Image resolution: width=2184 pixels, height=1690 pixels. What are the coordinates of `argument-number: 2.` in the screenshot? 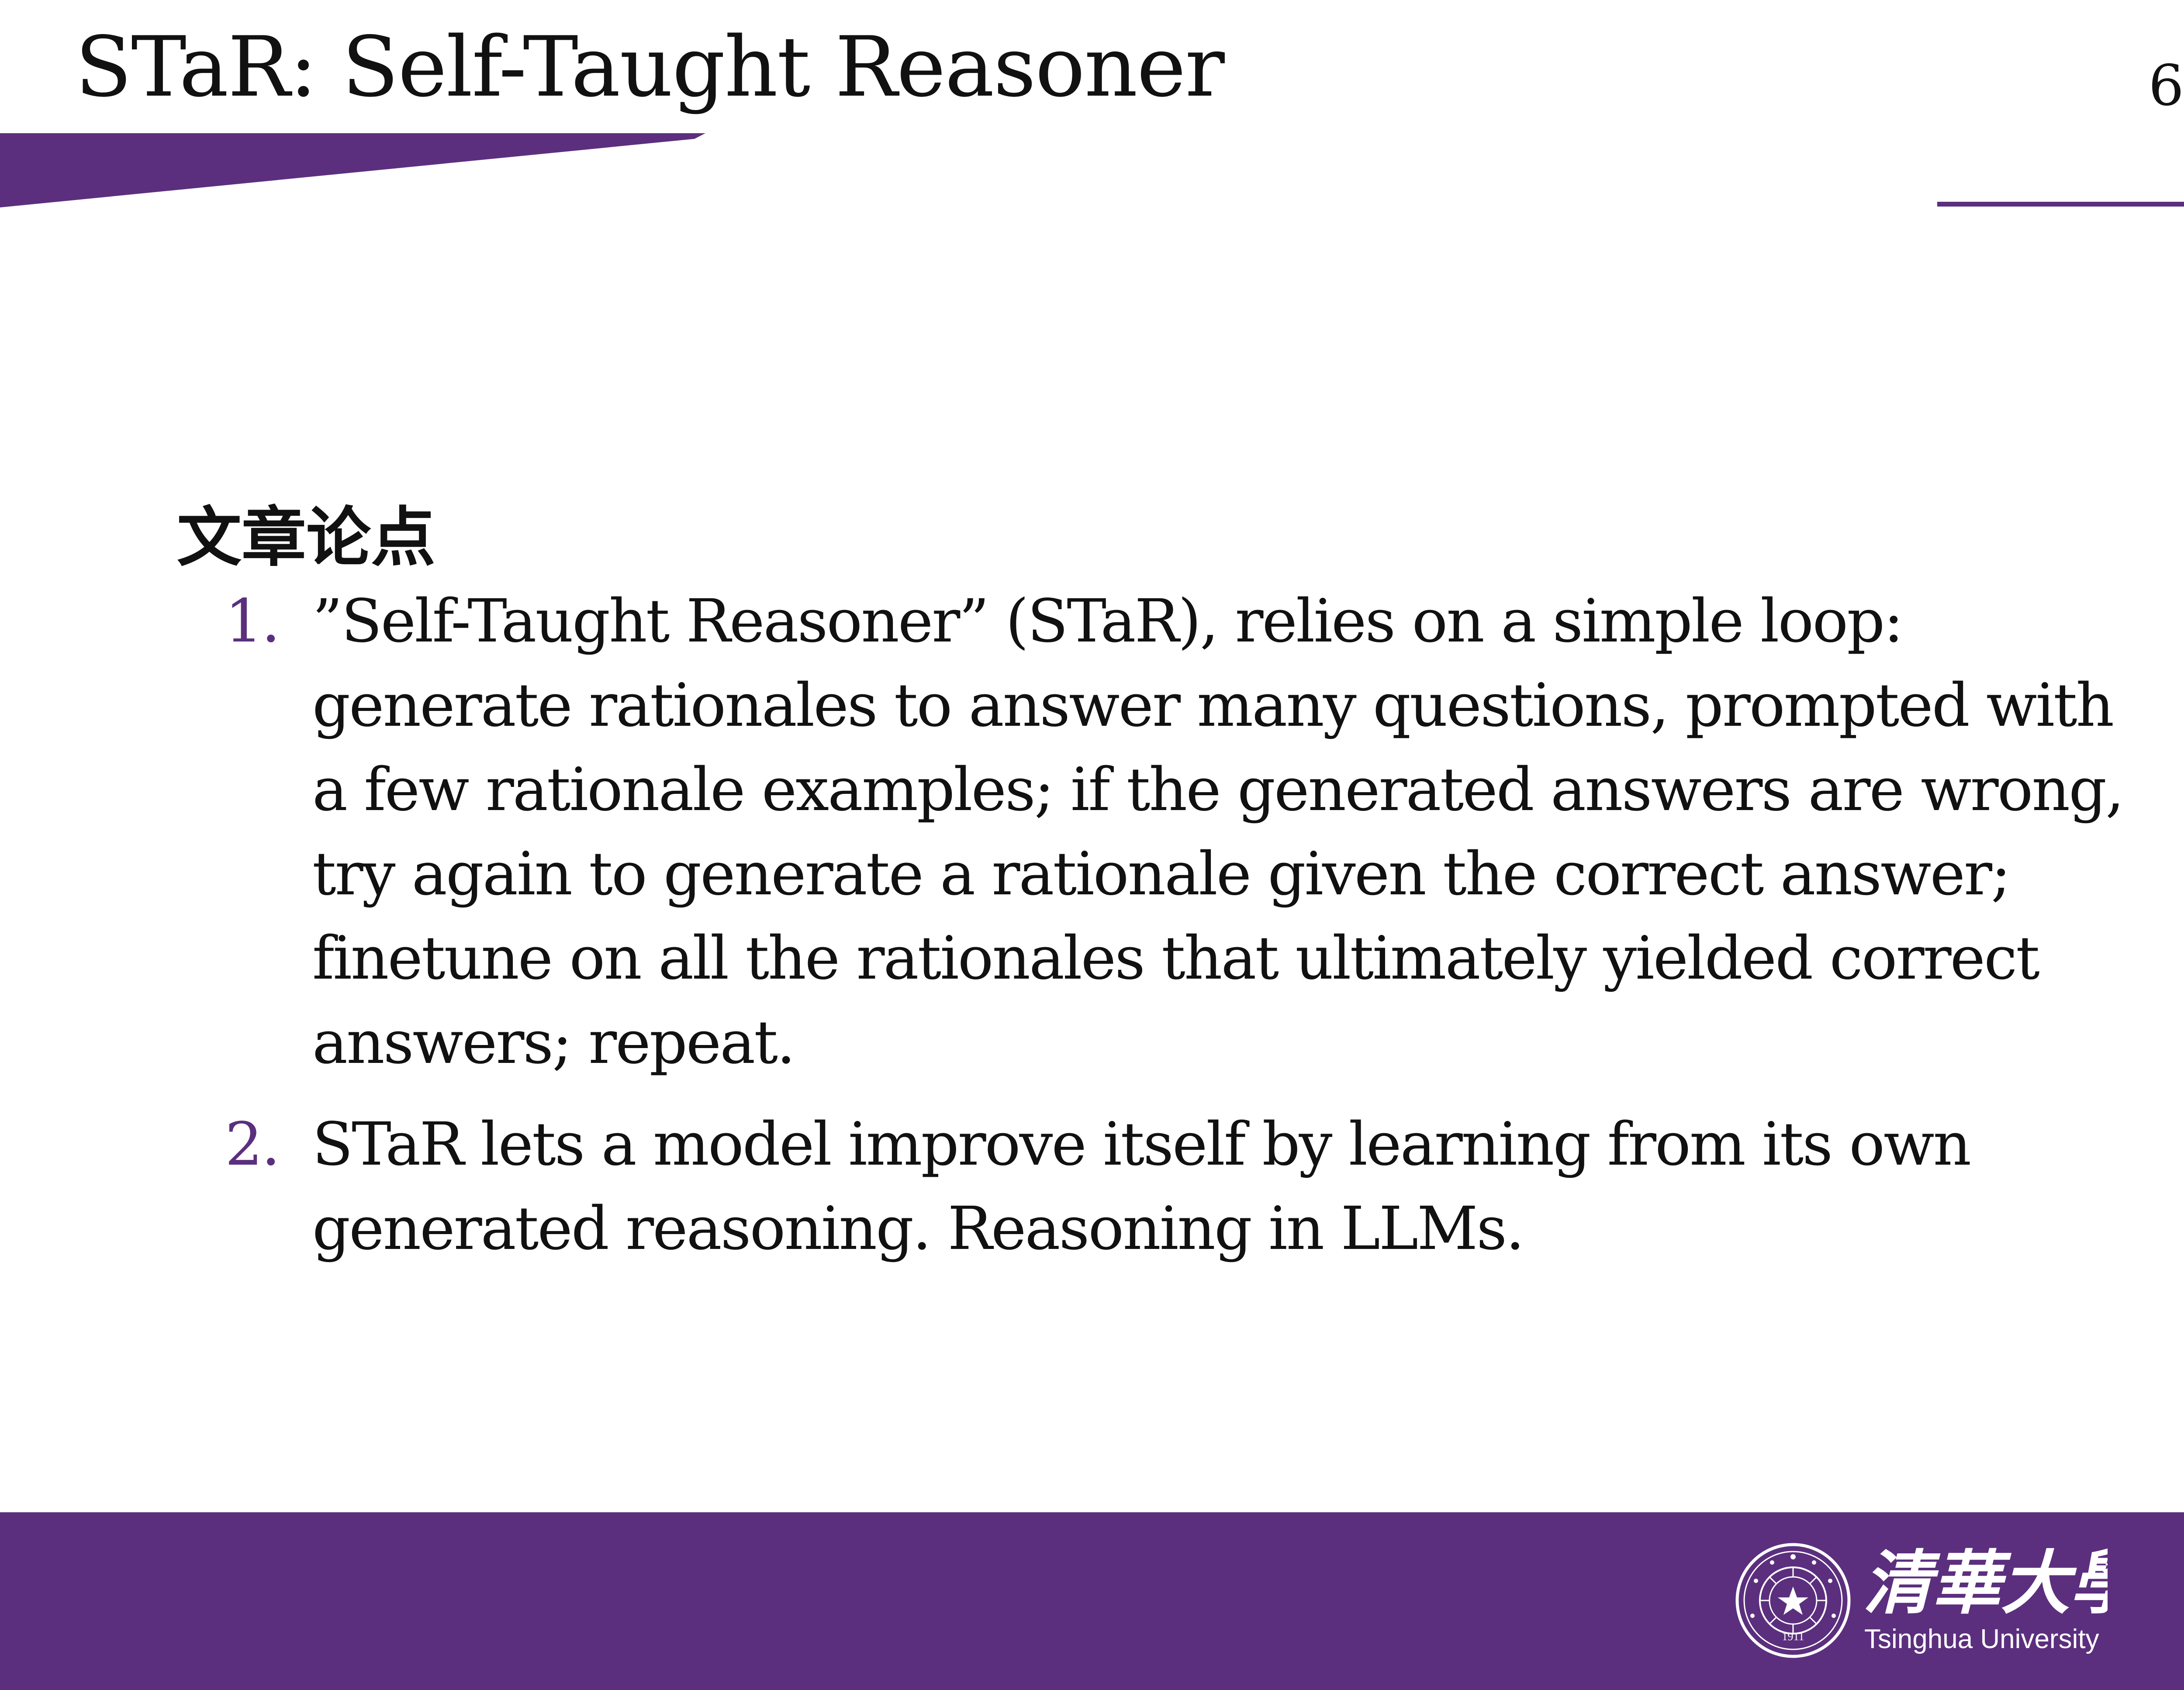 It's located at (252, 1145).